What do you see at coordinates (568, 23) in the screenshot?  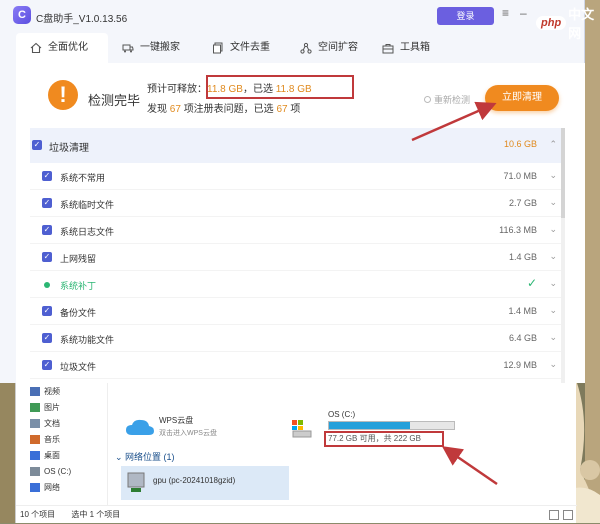 I see `watermark: php 中文网` at bounding box center [568, 23].